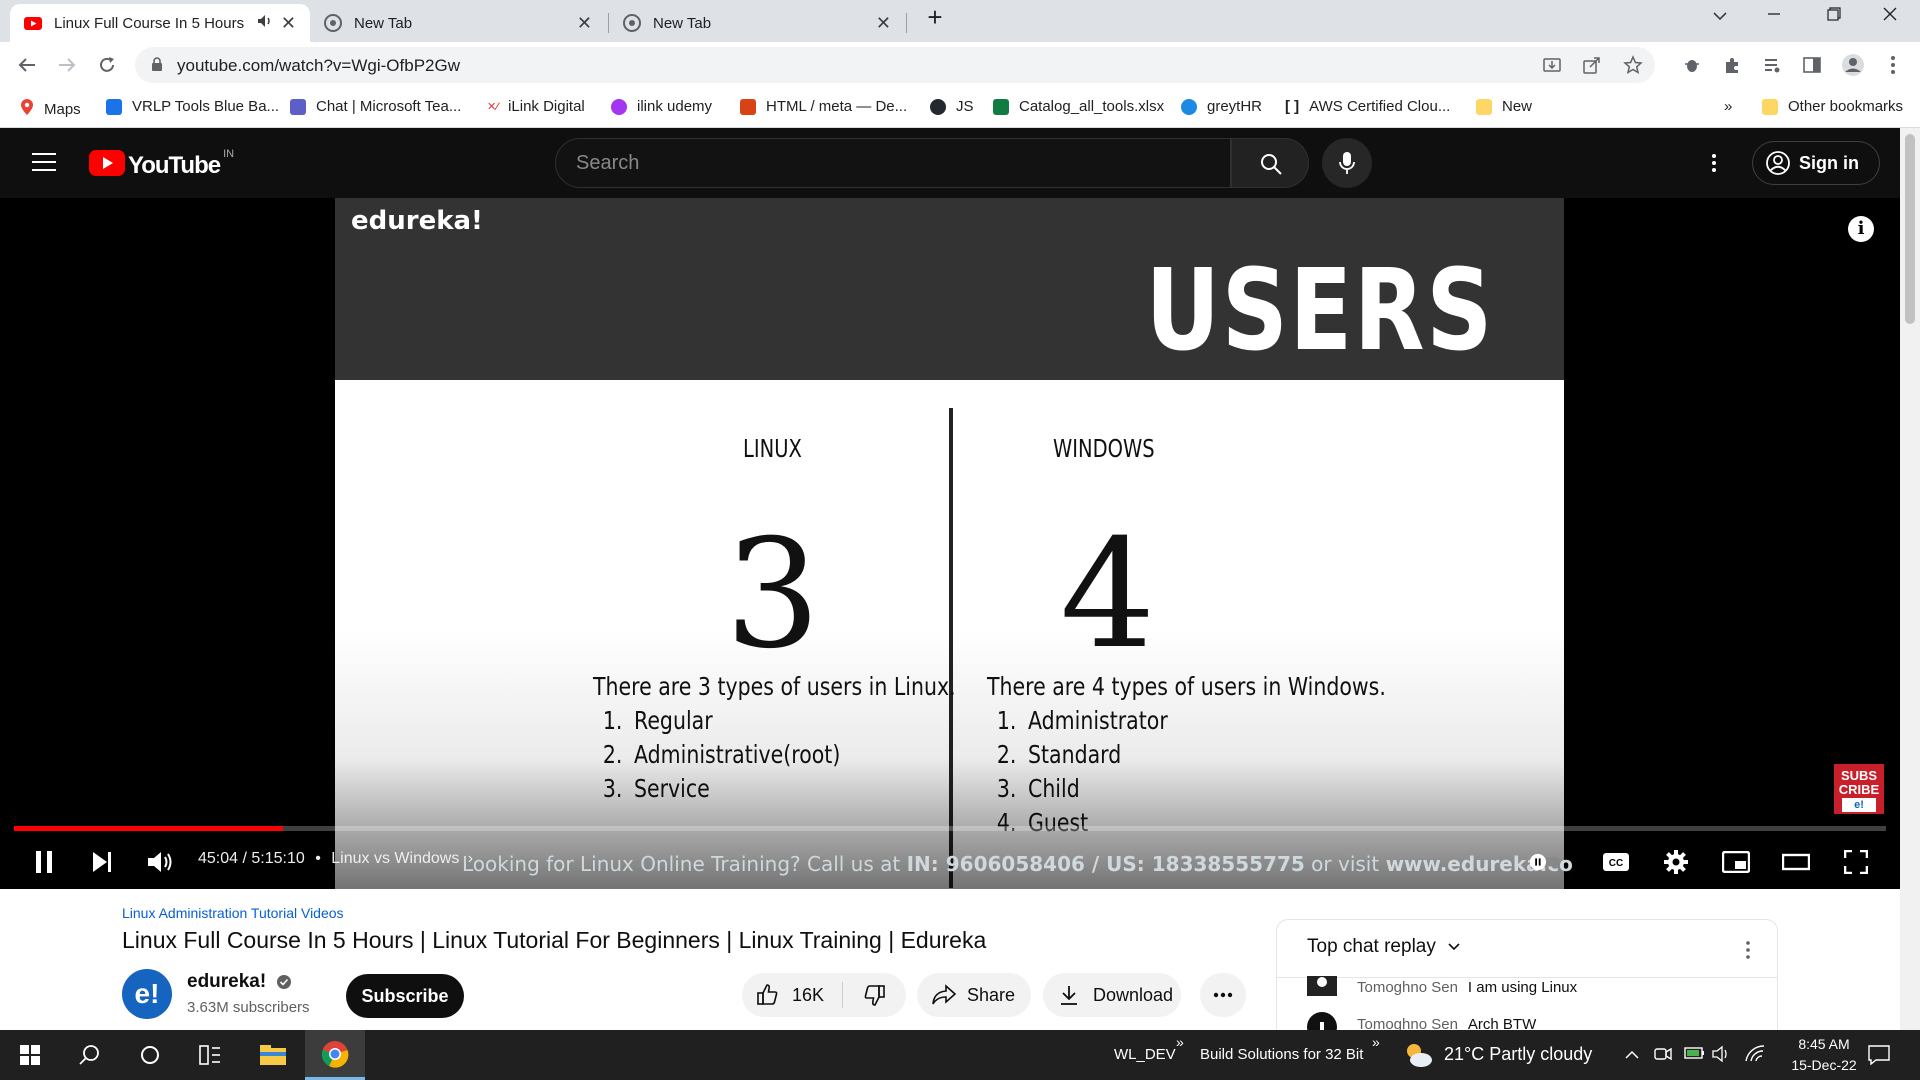 The image size is (1920, 1080). I want to click on share-page-icon, so click(1592, 67).